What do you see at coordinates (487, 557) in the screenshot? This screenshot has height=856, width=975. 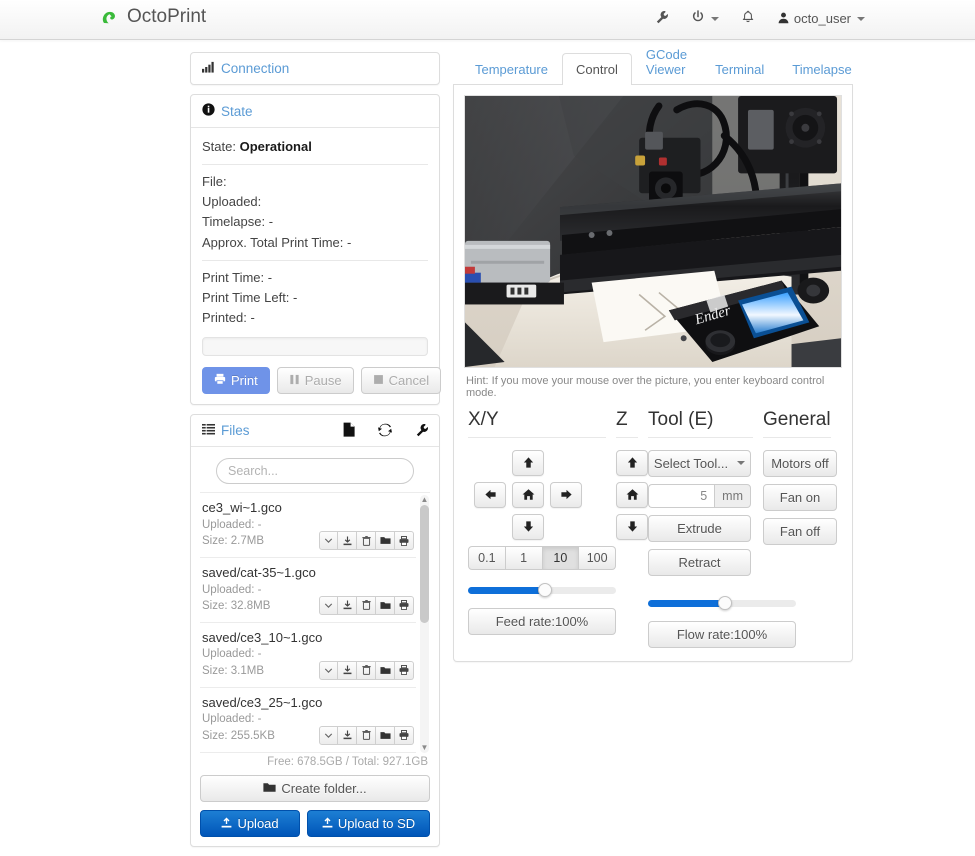 I see `step-size-0.1: 0.1` at bounding box center [487, 557].